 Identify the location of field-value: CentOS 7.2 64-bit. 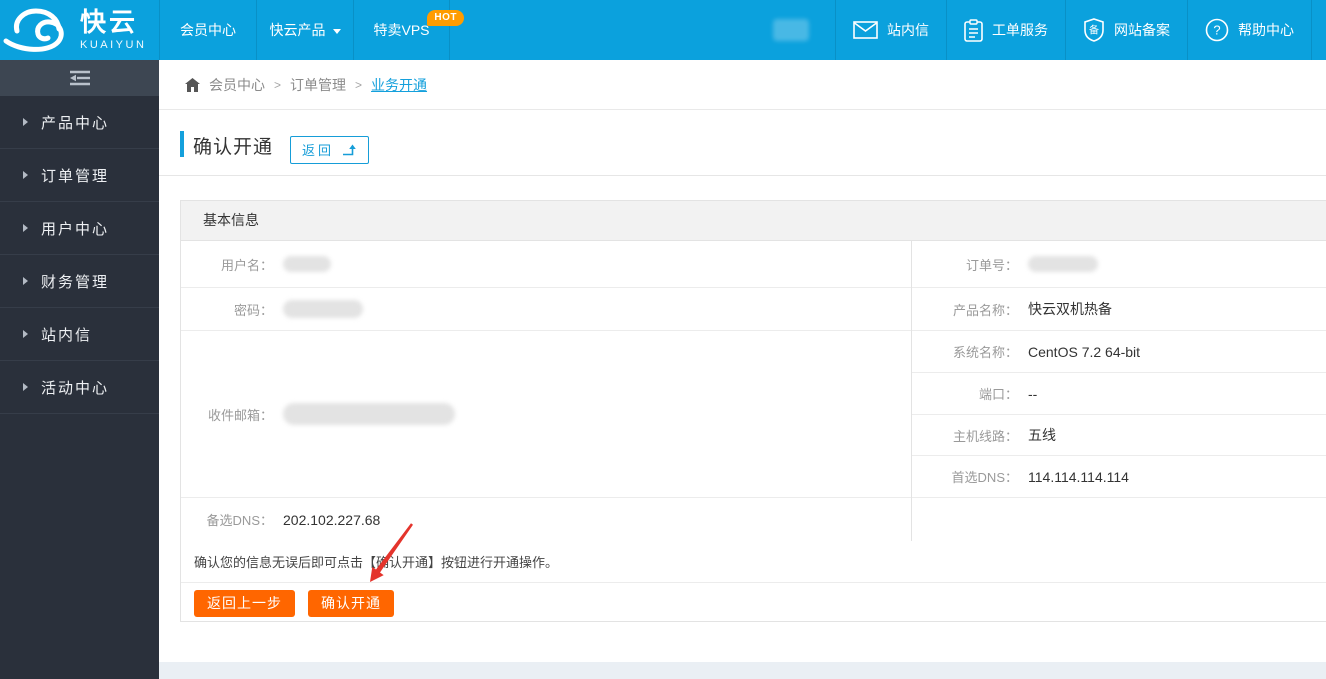
(1084, 351).